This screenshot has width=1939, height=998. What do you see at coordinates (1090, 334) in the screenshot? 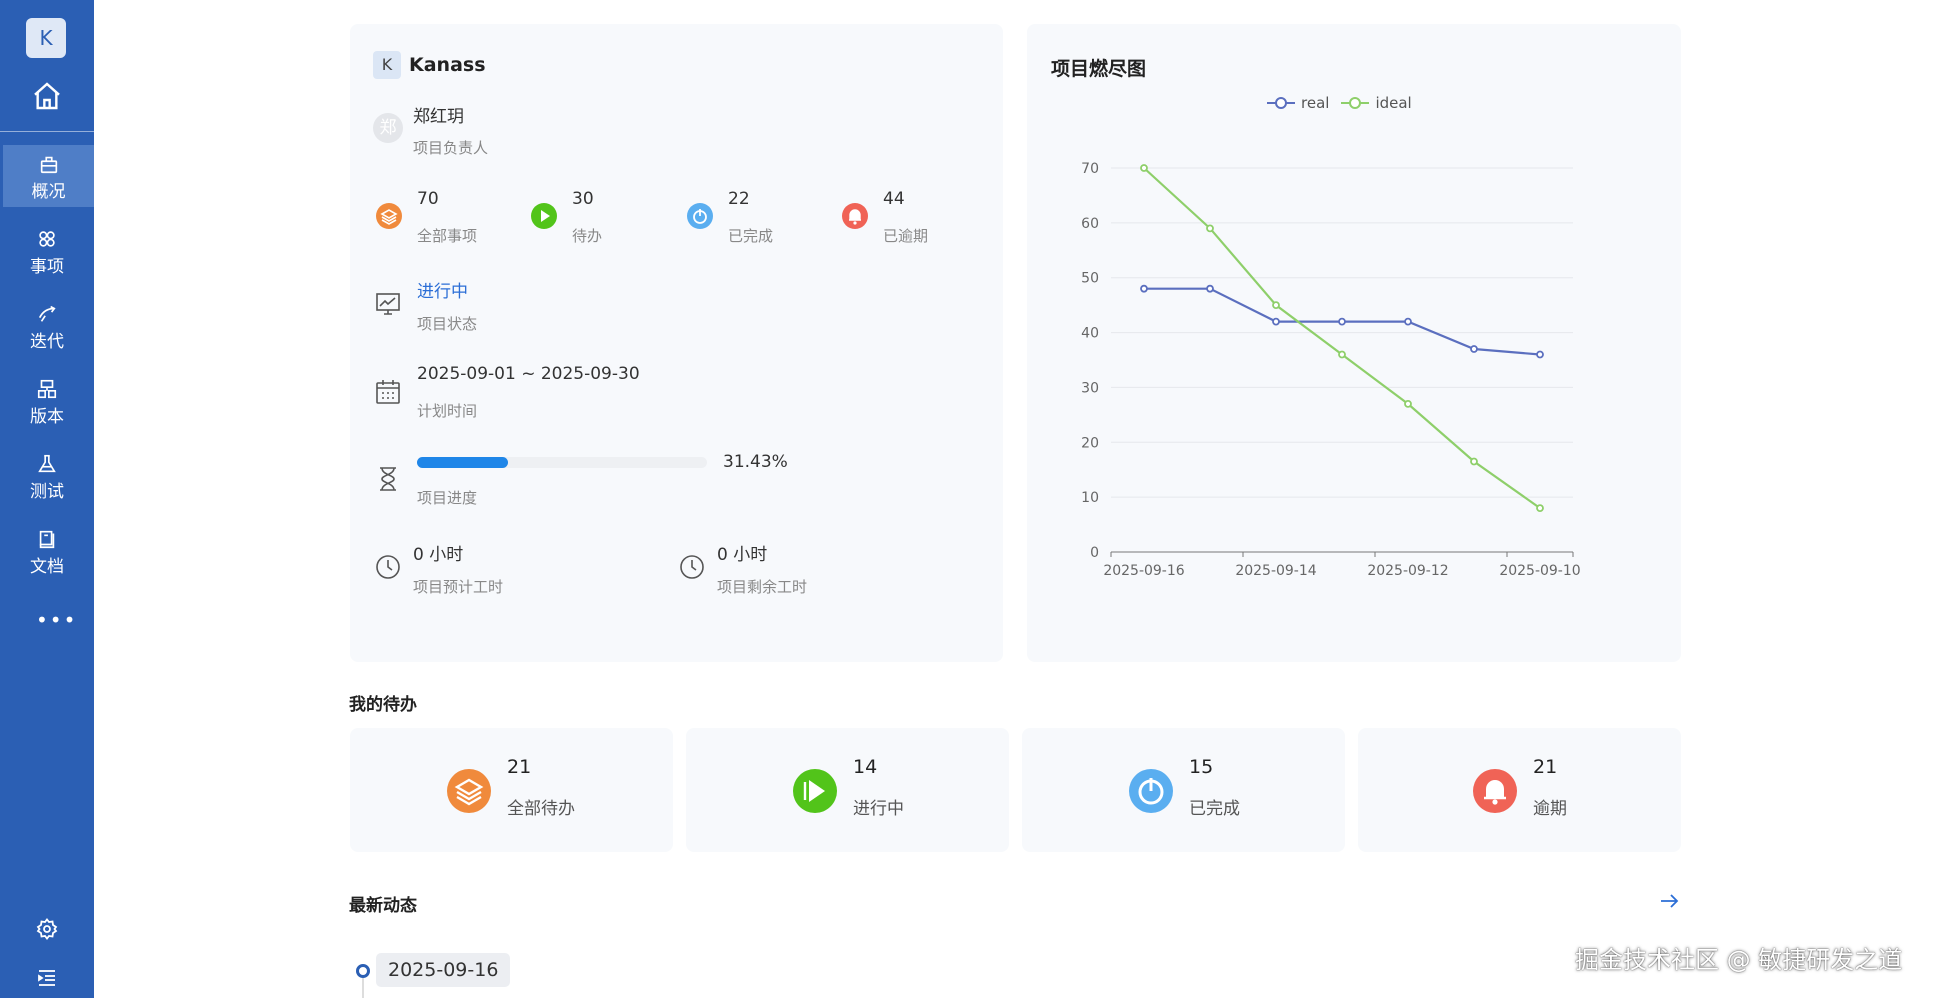
I see `y-tick-label: 40` at bounding box center [1090, 334].